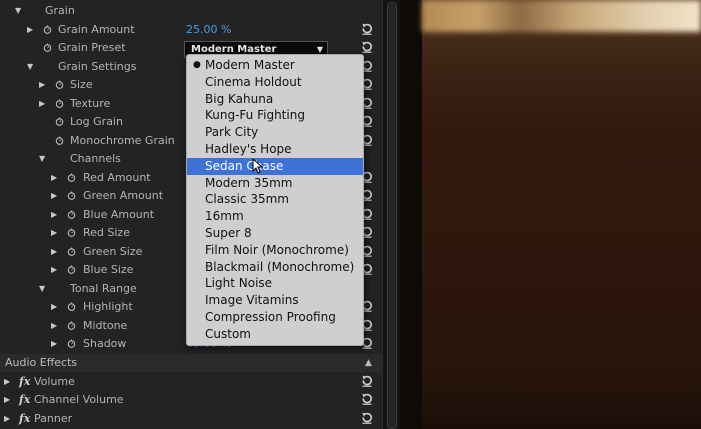 The height and width of the screenshot is (429, 701). I want to click on preset-option-label: Kung-Fu Fighting, so click(255, 115).